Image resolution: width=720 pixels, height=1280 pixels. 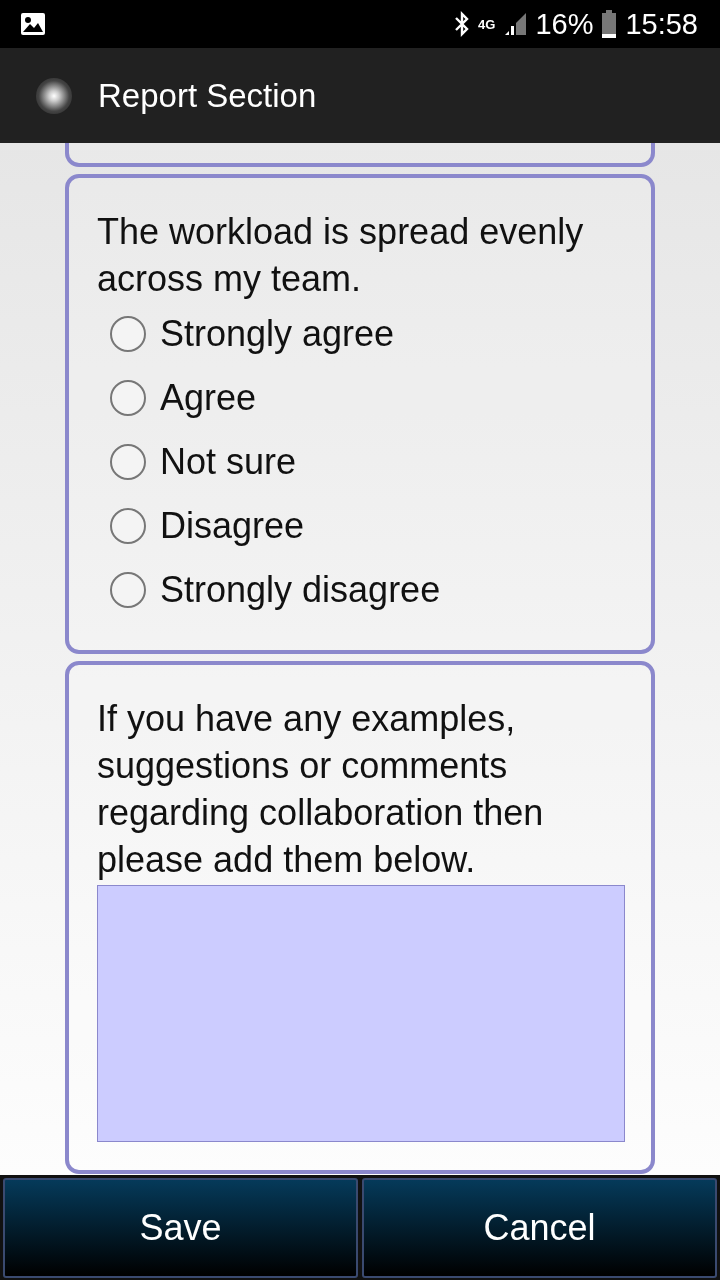 What do you see at coordinates (609, 24) in the screenshot?
I see `battery-icon` at bounding box center [609, 24].